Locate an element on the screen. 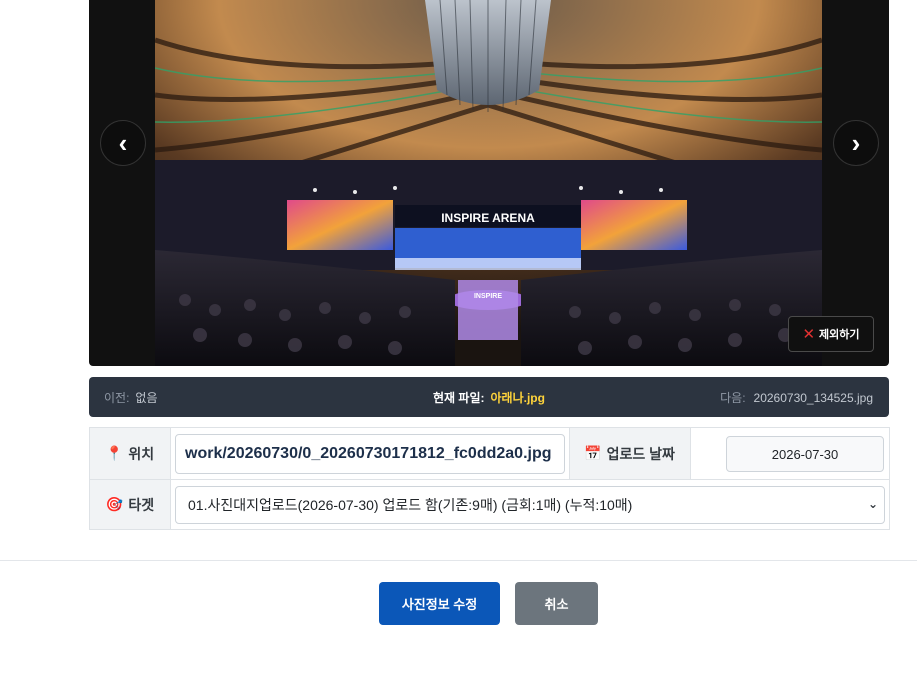 This screenshot has width=917, height=683. current-file-label: 현재 파일: is located at coordinates (459, 397).